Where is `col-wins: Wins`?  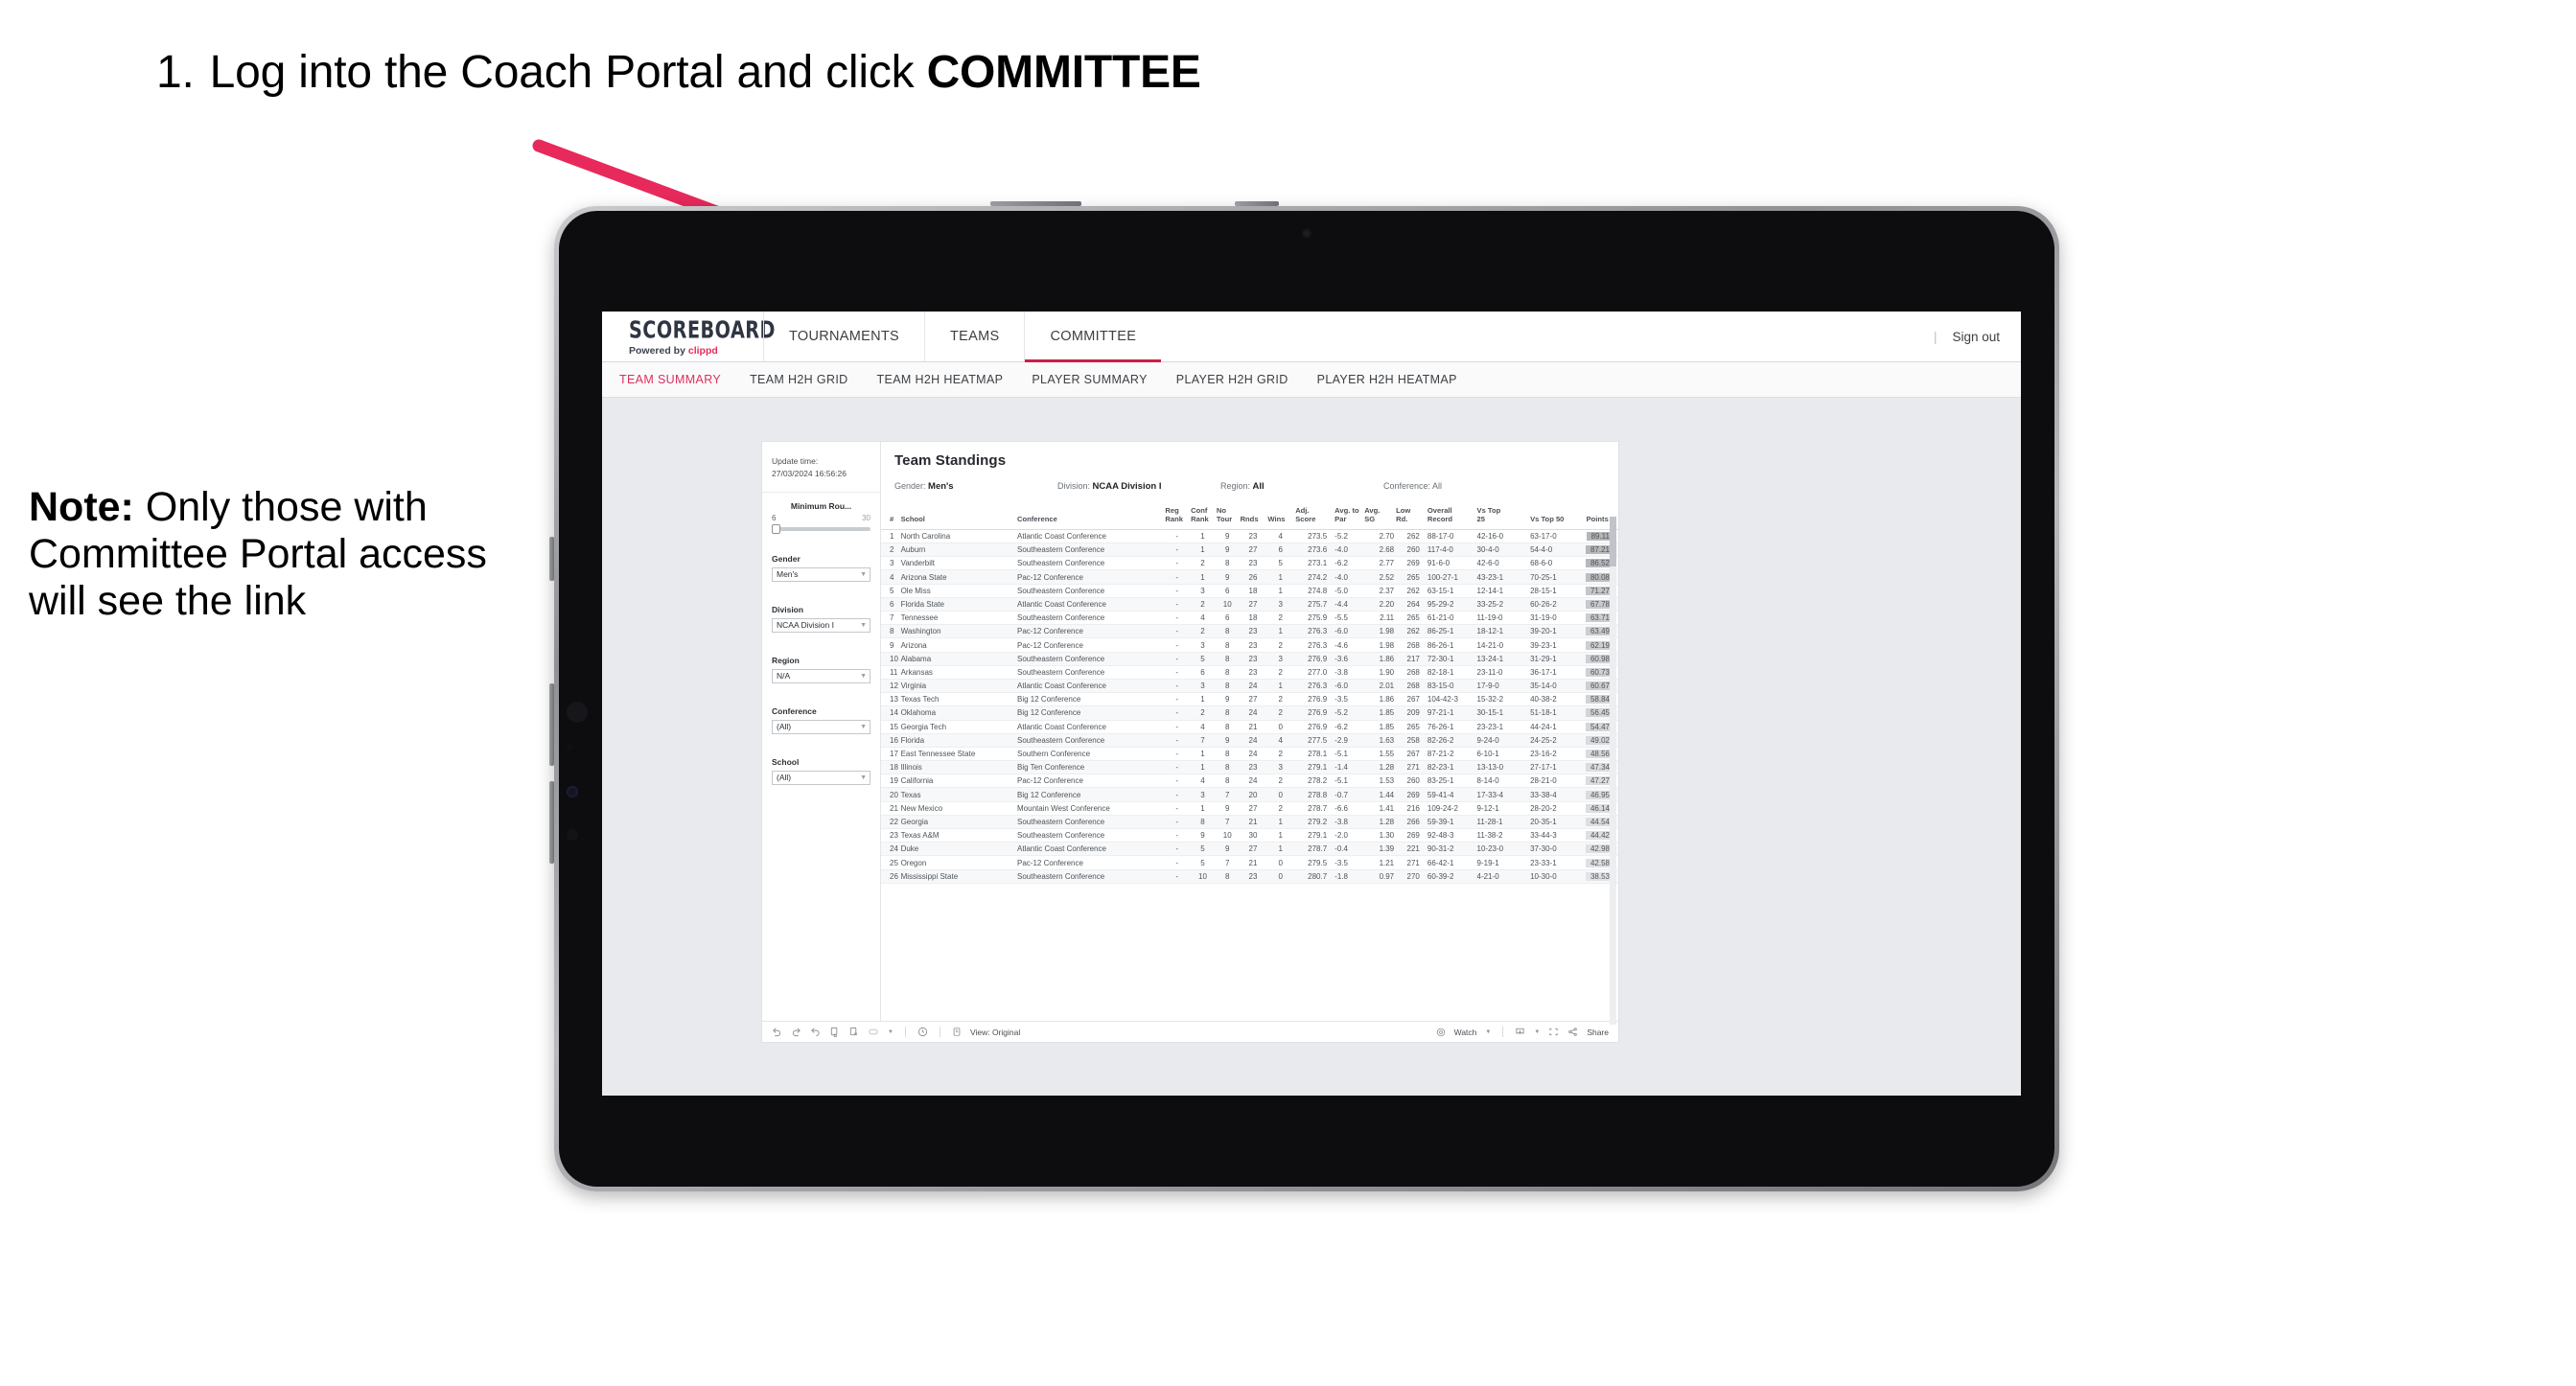 col-wins: Wins is located at coordinates (1281, 516).